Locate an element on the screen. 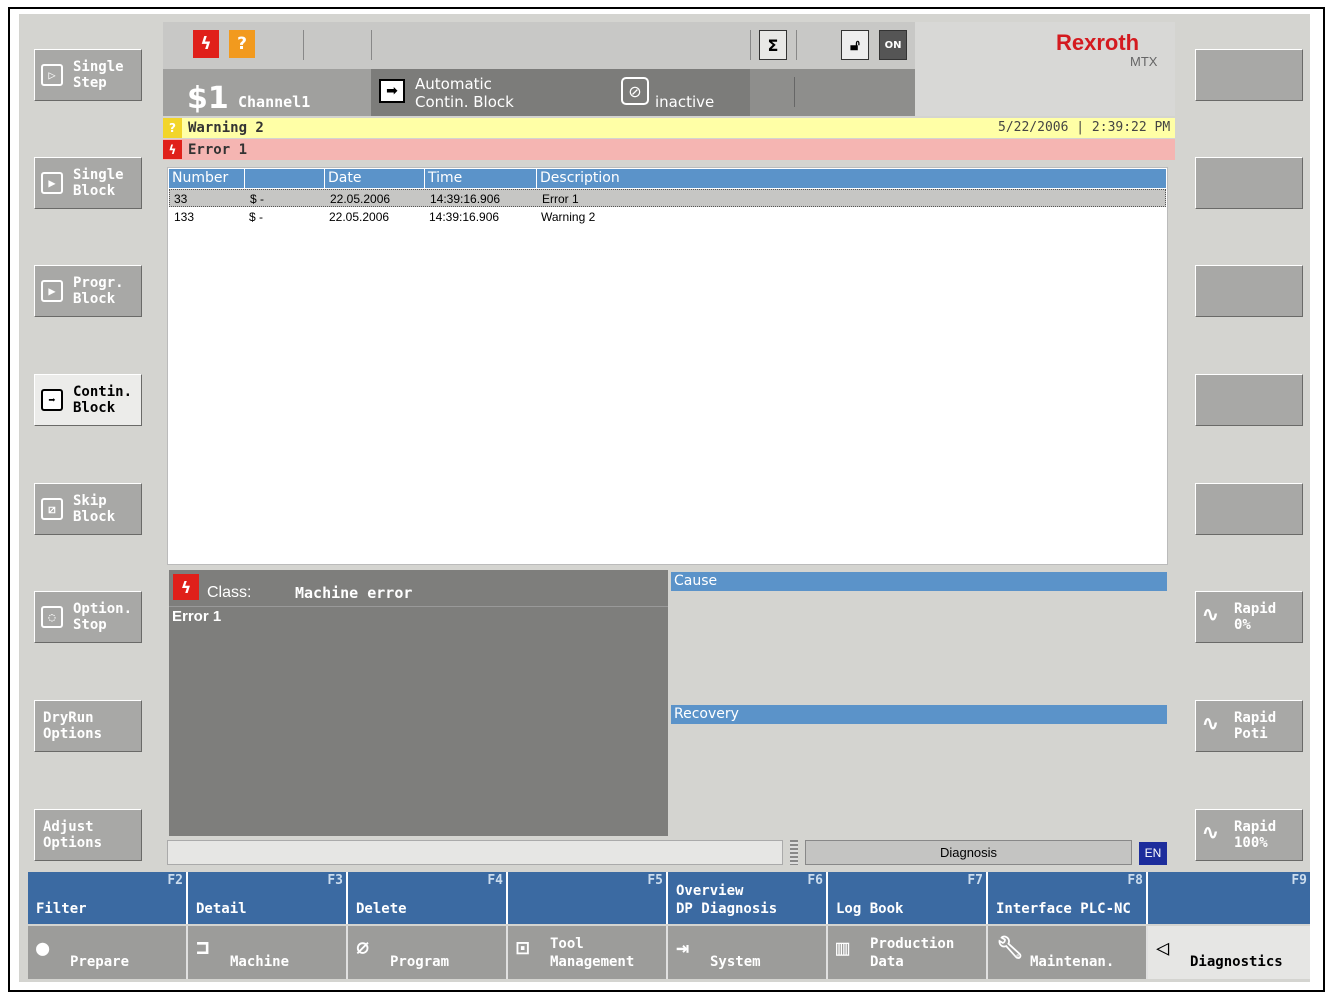  tab-machine: ⊐ Machine is located at coordinates (268, 952).